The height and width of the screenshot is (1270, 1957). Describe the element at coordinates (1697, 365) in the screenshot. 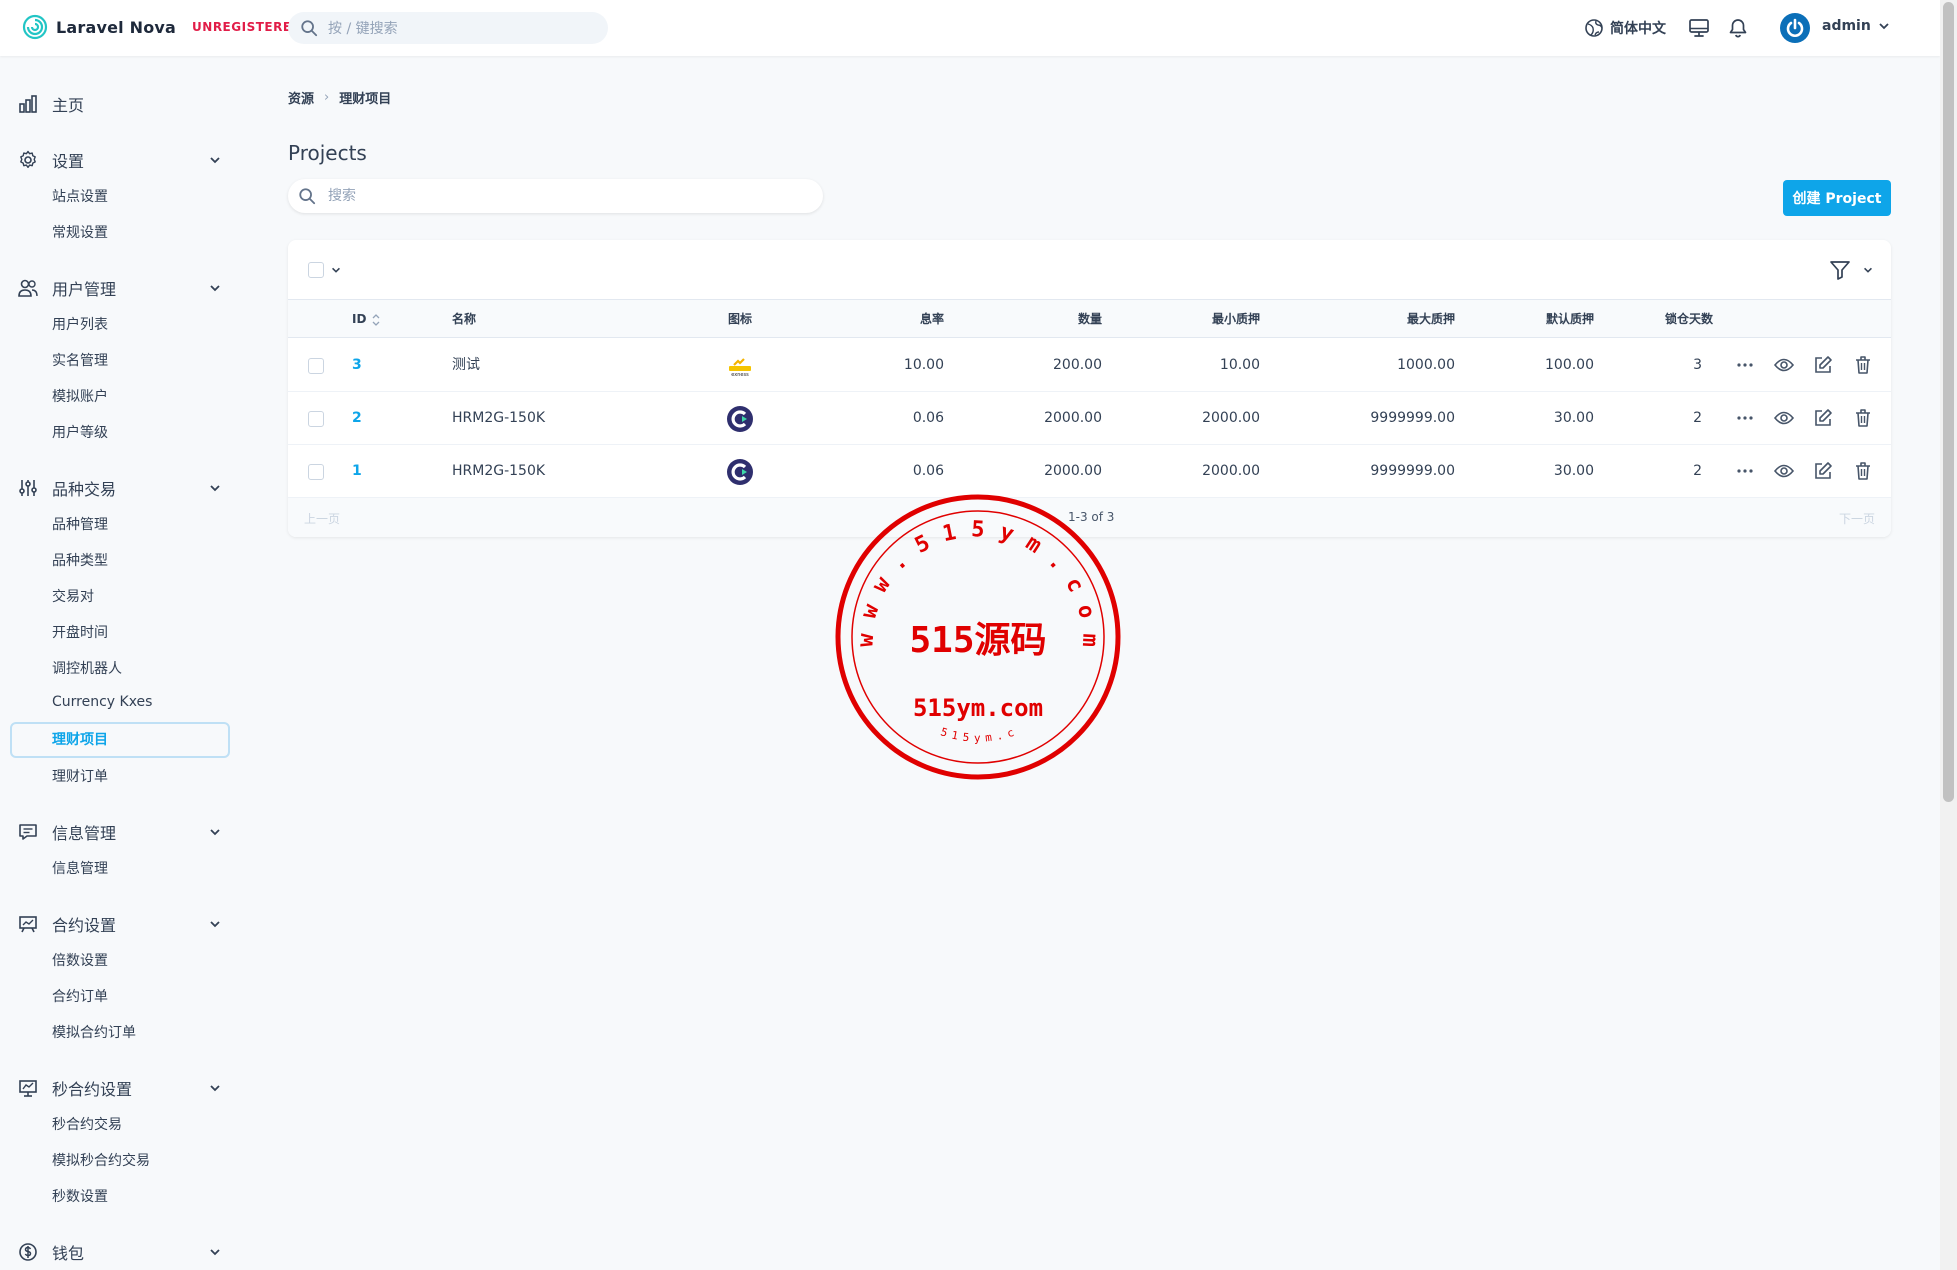

I see `row-lock-days: 3` at that location.